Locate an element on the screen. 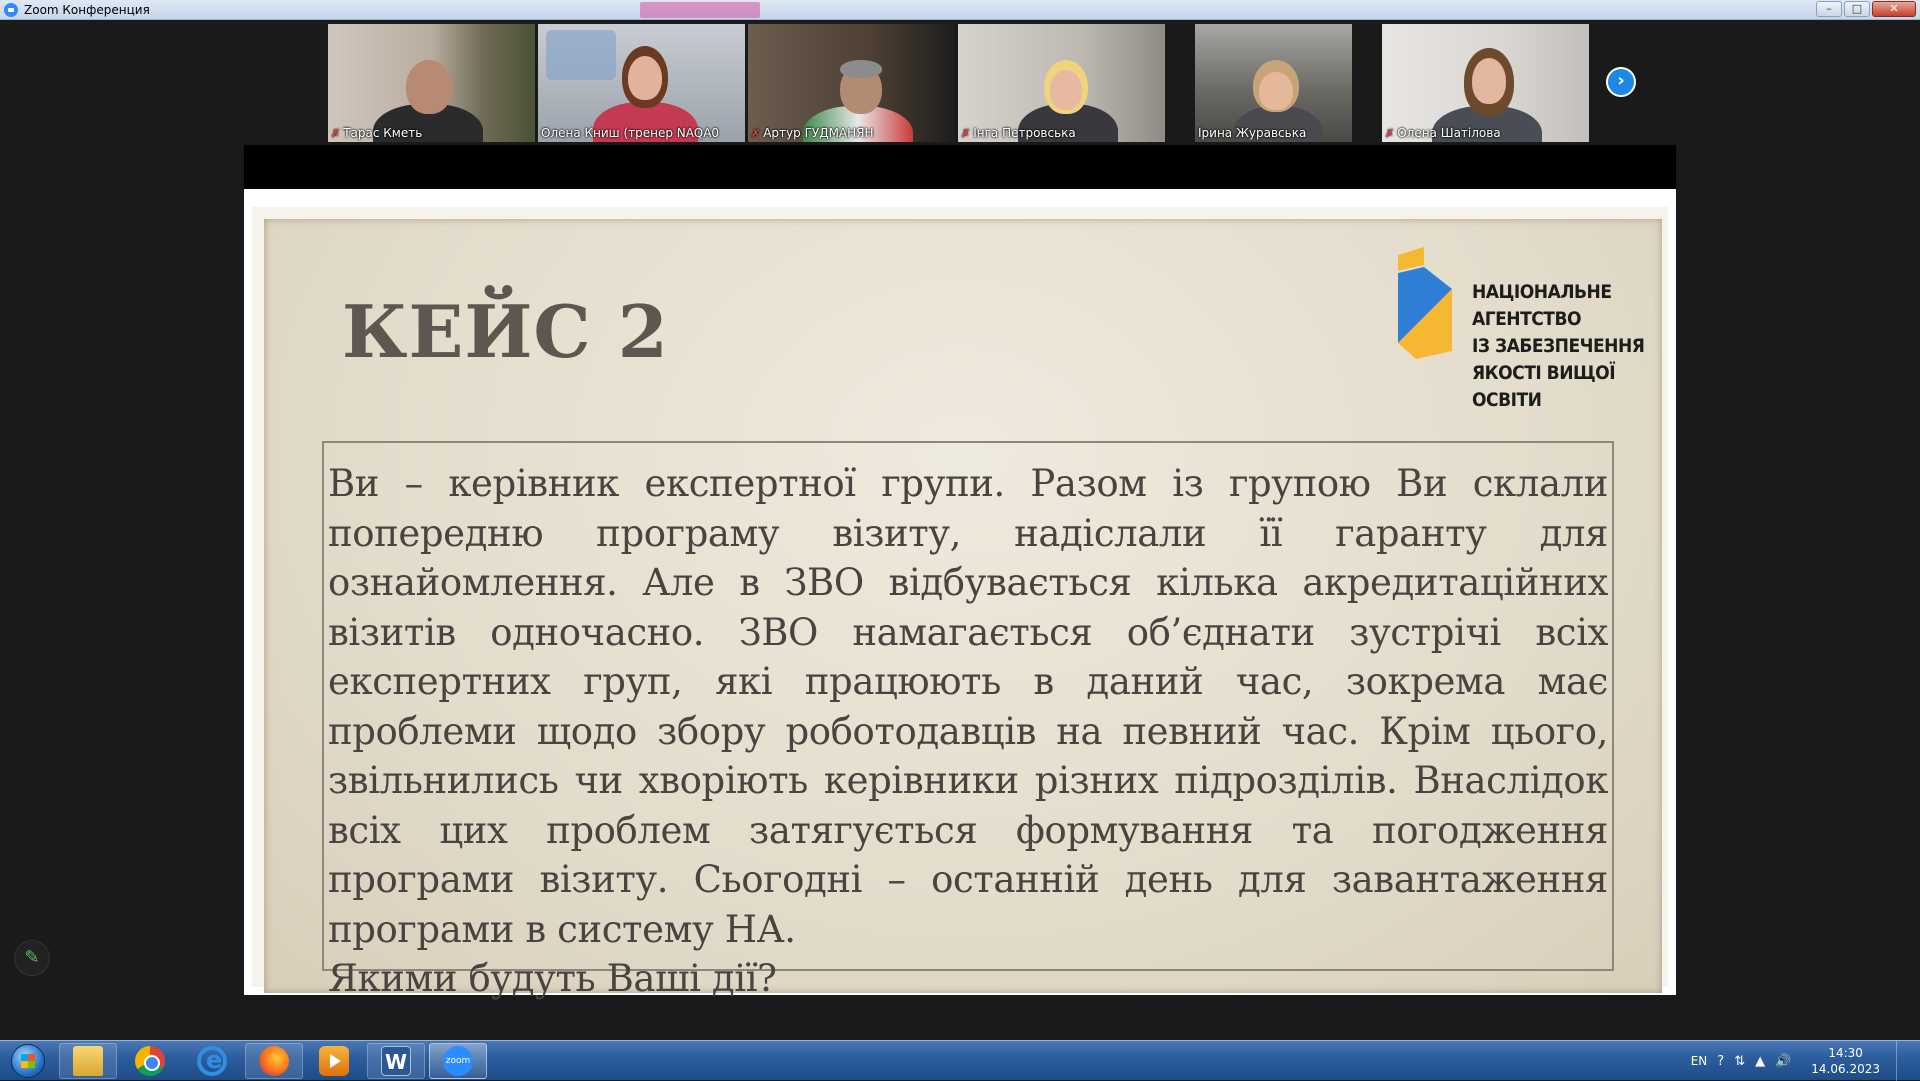 This screenshot has width=1920, height=1081. media-player-icon is located at coordinates (334, 1061).